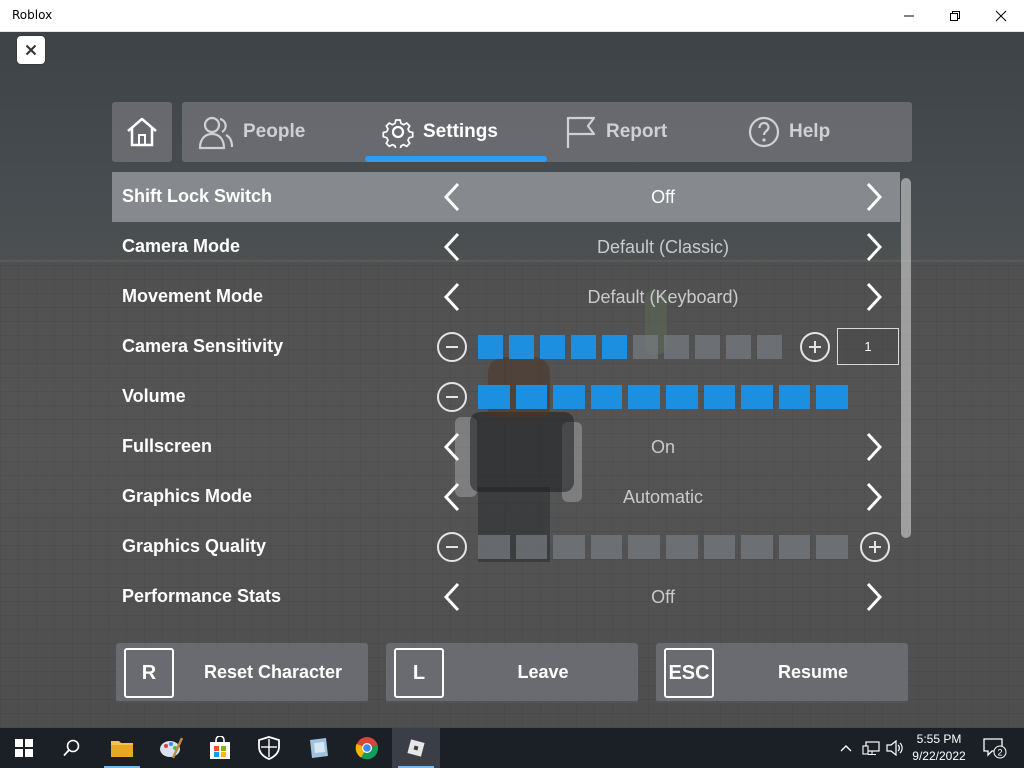  I want to click on network-icon, so click(871, 748).